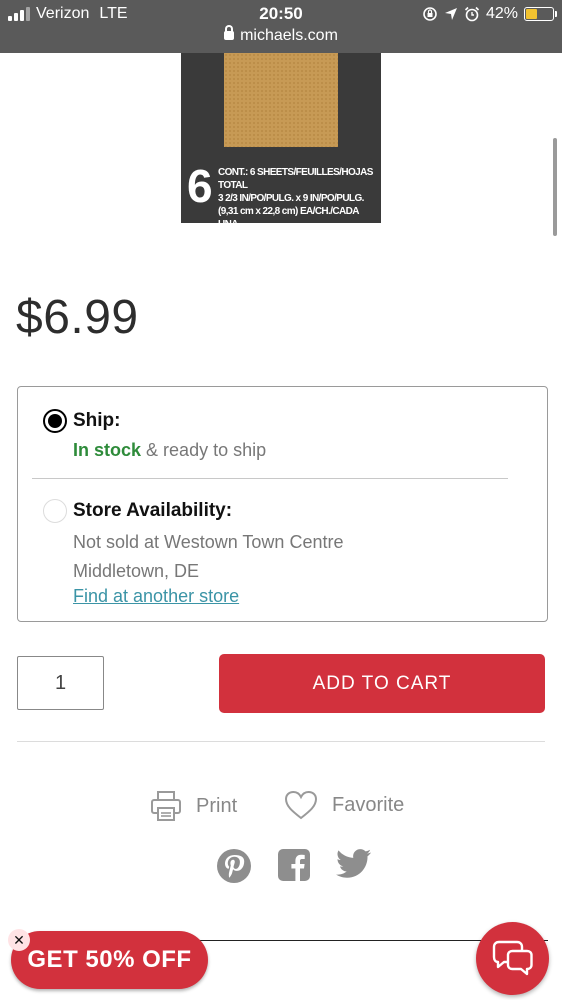  I want to click on store-availability-label: Store Availability:, so click(152, 511).